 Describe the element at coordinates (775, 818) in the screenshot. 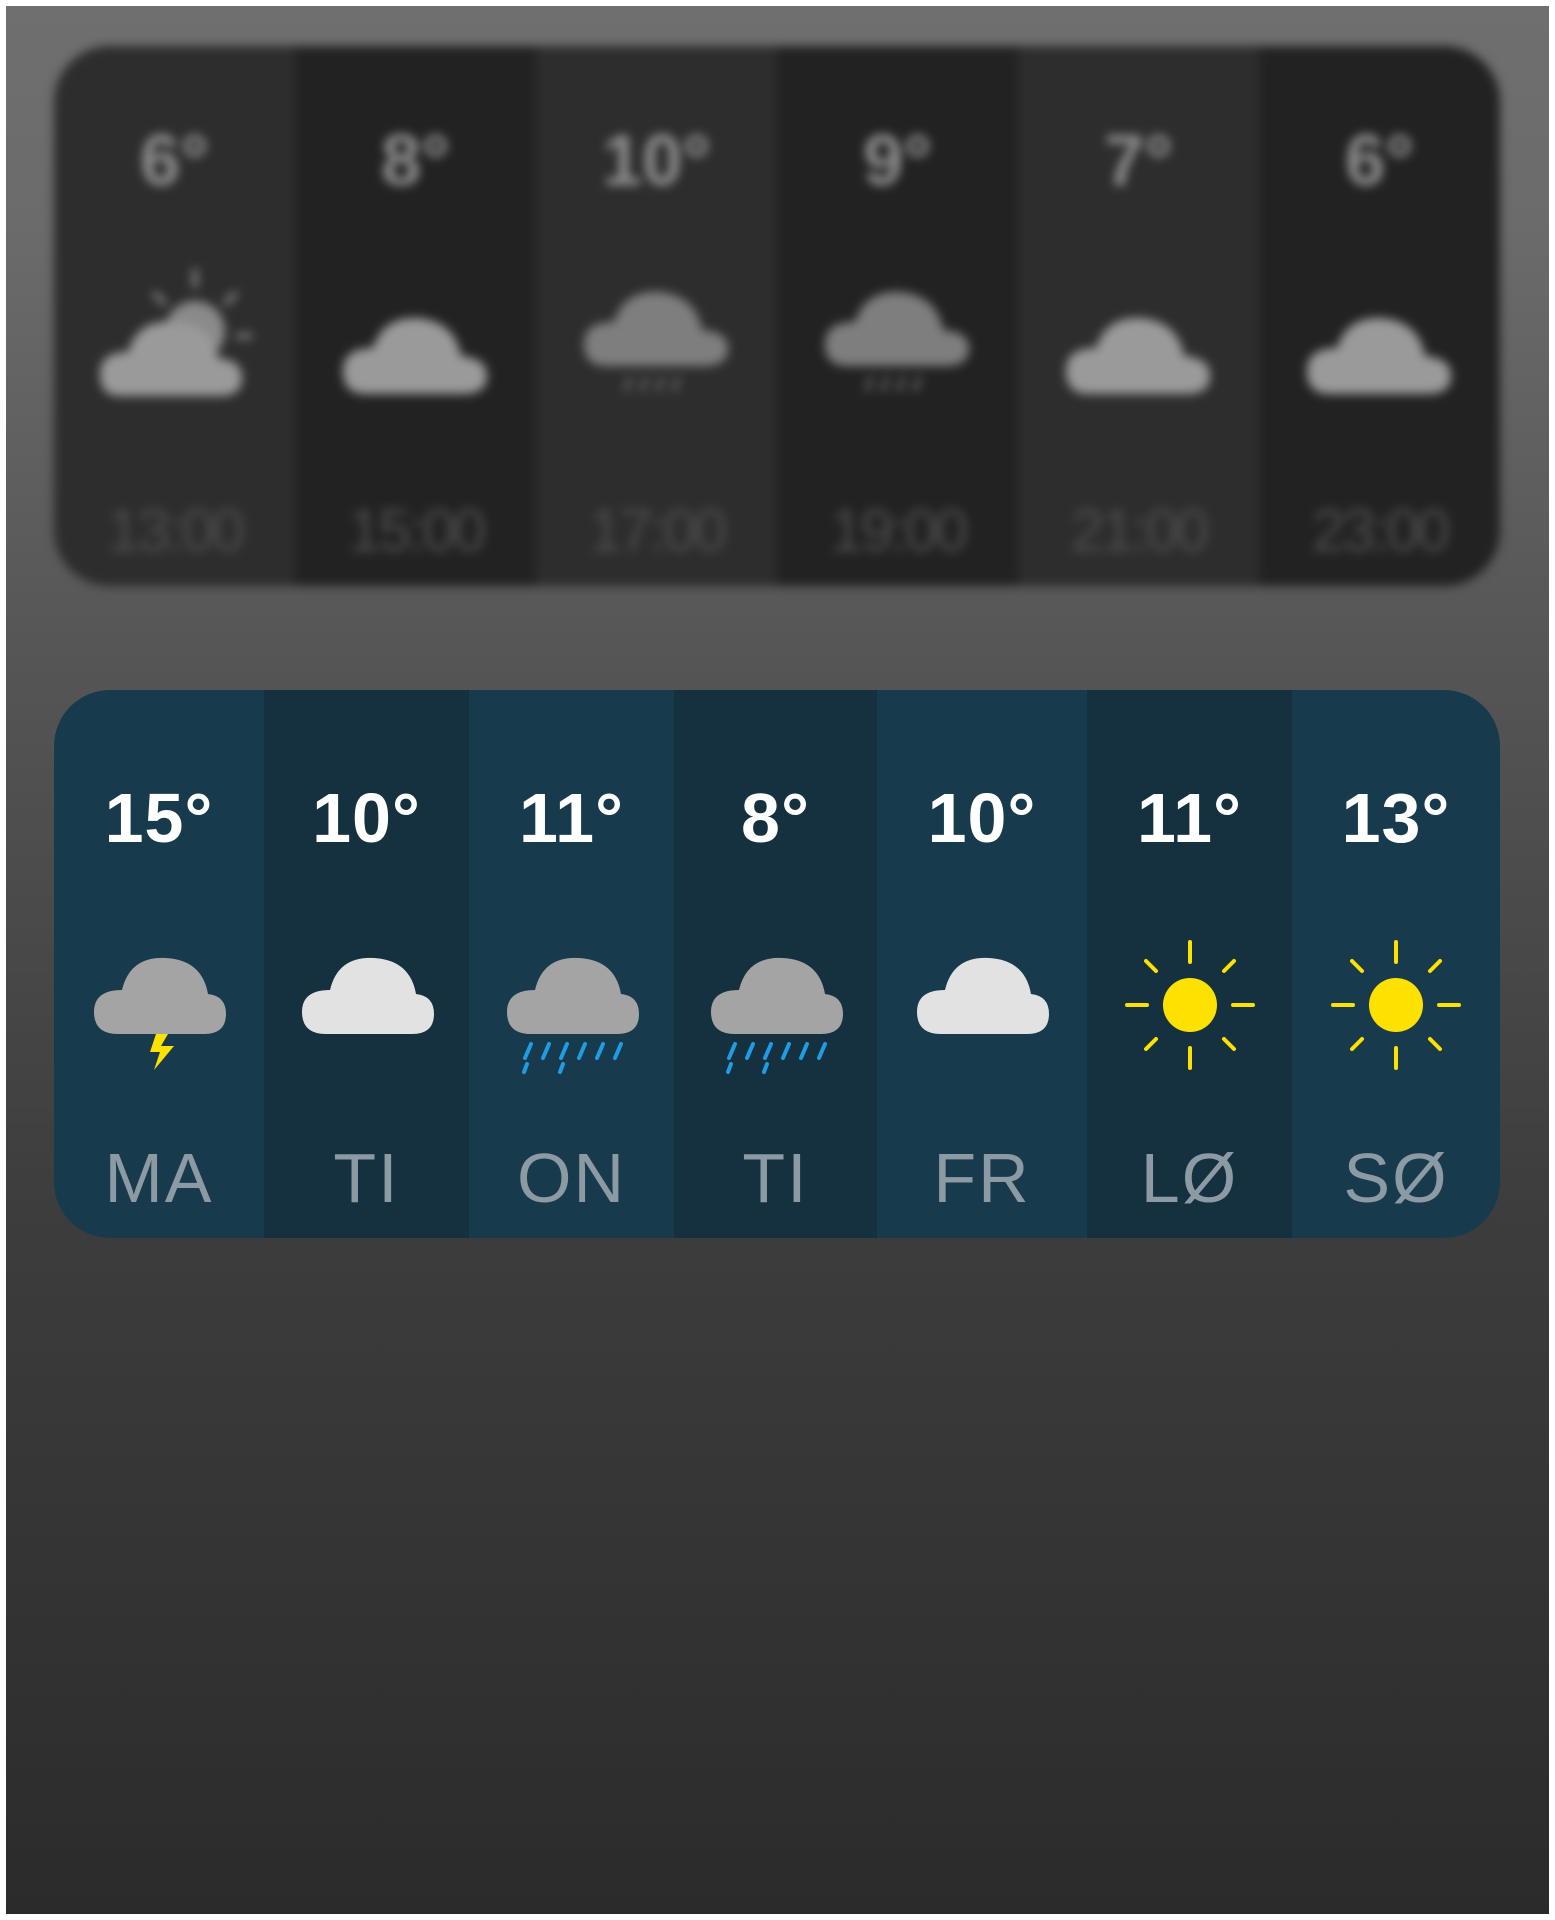

I see `day-temperature: 8°` at that location.